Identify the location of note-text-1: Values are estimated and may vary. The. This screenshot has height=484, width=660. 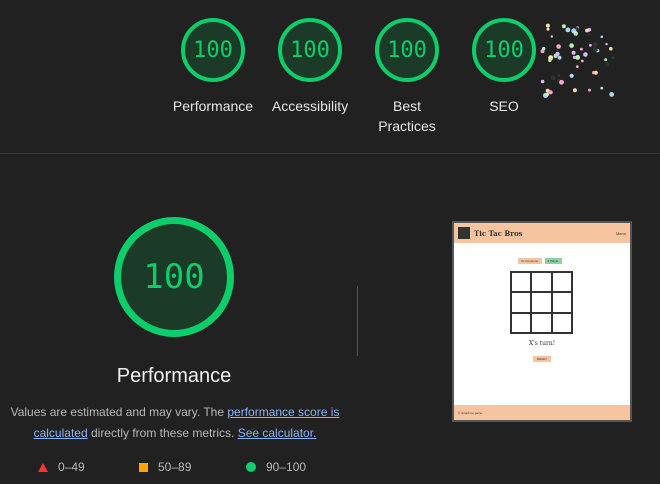
(119, 412).